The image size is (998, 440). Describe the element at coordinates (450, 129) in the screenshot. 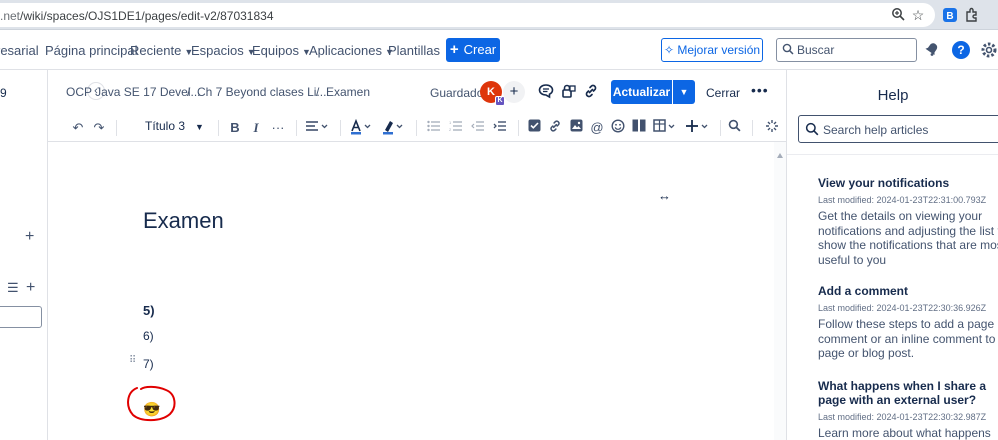

I see `svg-text: 2` at that location.